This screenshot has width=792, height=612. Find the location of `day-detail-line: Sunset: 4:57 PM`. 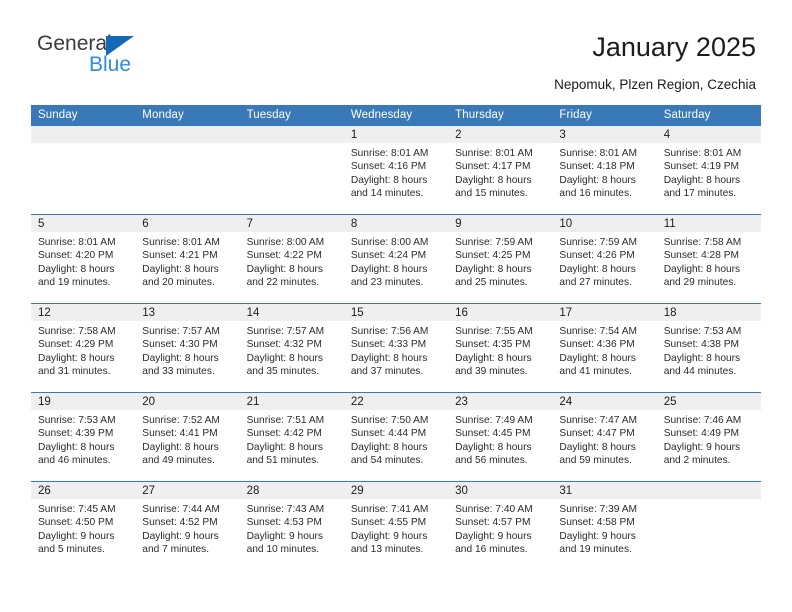

day-detail-line: Sunset: 4:57 PM is located at coordinates (493, 523).